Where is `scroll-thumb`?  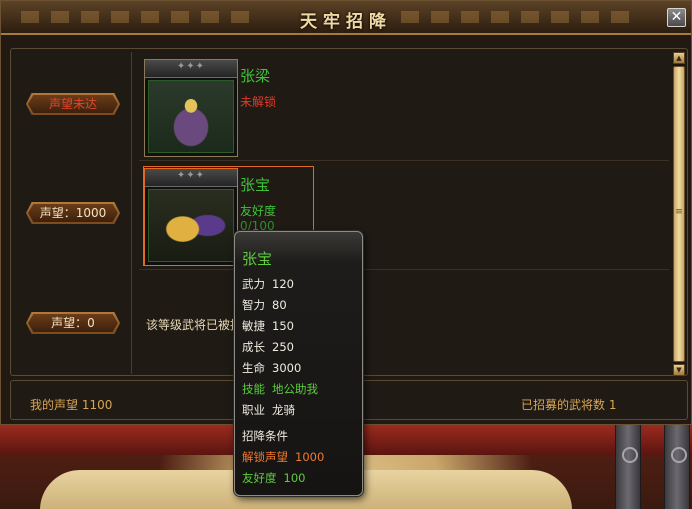
scroll-thumb is located at coordinates (679, 214).